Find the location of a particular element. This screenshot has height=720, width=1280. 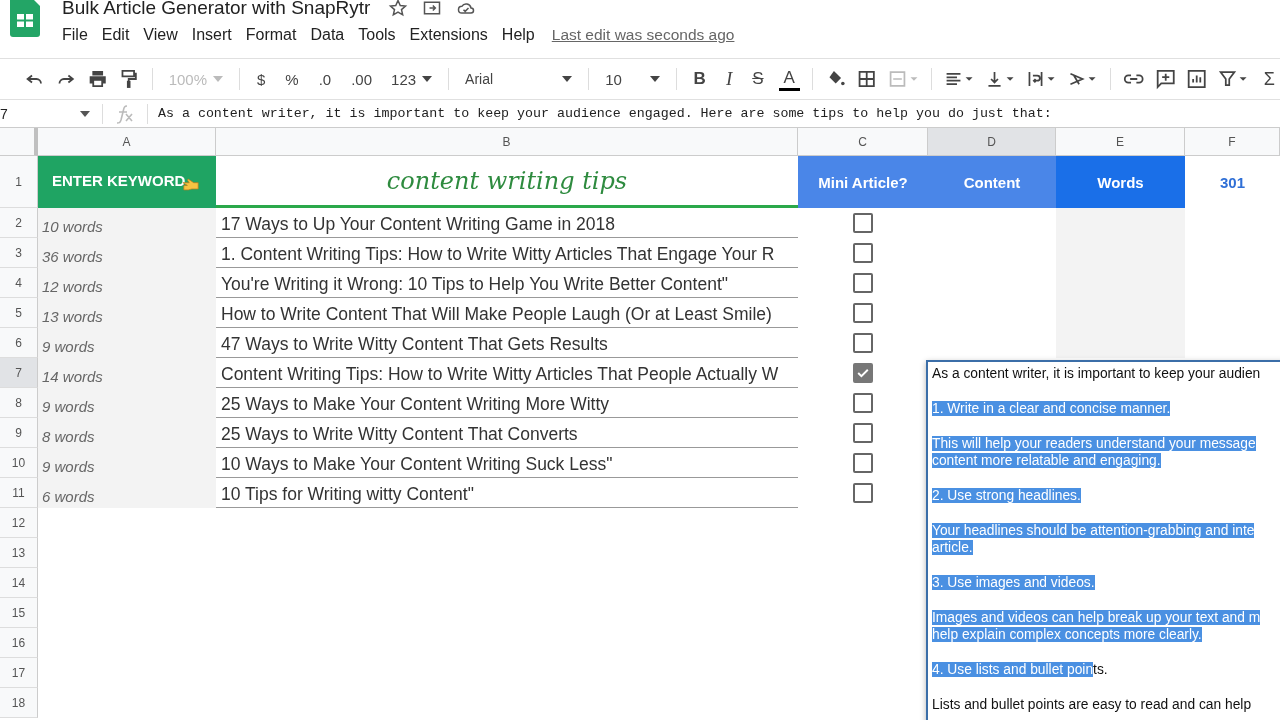

last-edit-link: Last edit was seconds ago is located at coordinates (643, 35).